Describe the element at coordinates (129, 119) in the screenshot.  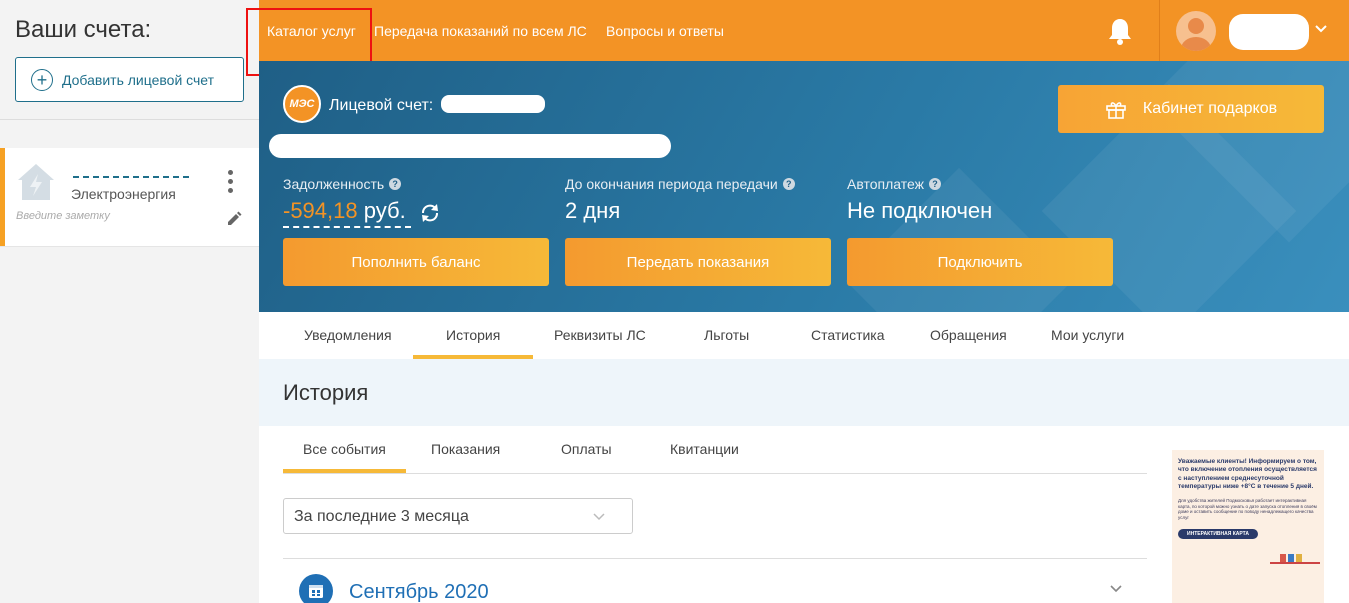
I see `sidebar-divider` at that location.